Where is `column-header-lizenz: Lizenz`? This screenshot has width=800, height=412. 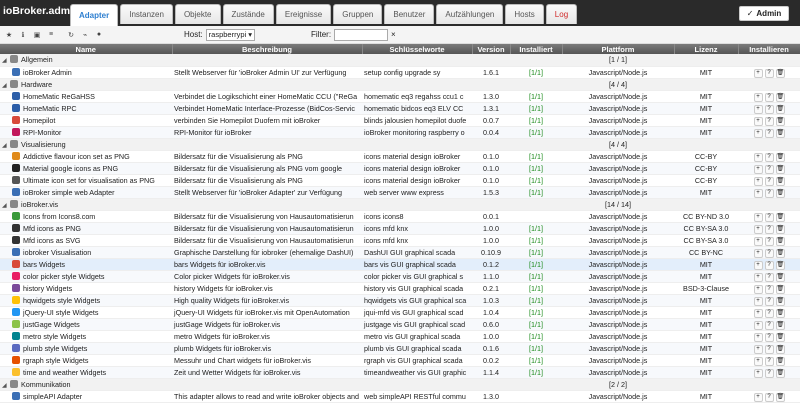 column-header-lizenz: Lizenz is located at coordinates (706, 49).